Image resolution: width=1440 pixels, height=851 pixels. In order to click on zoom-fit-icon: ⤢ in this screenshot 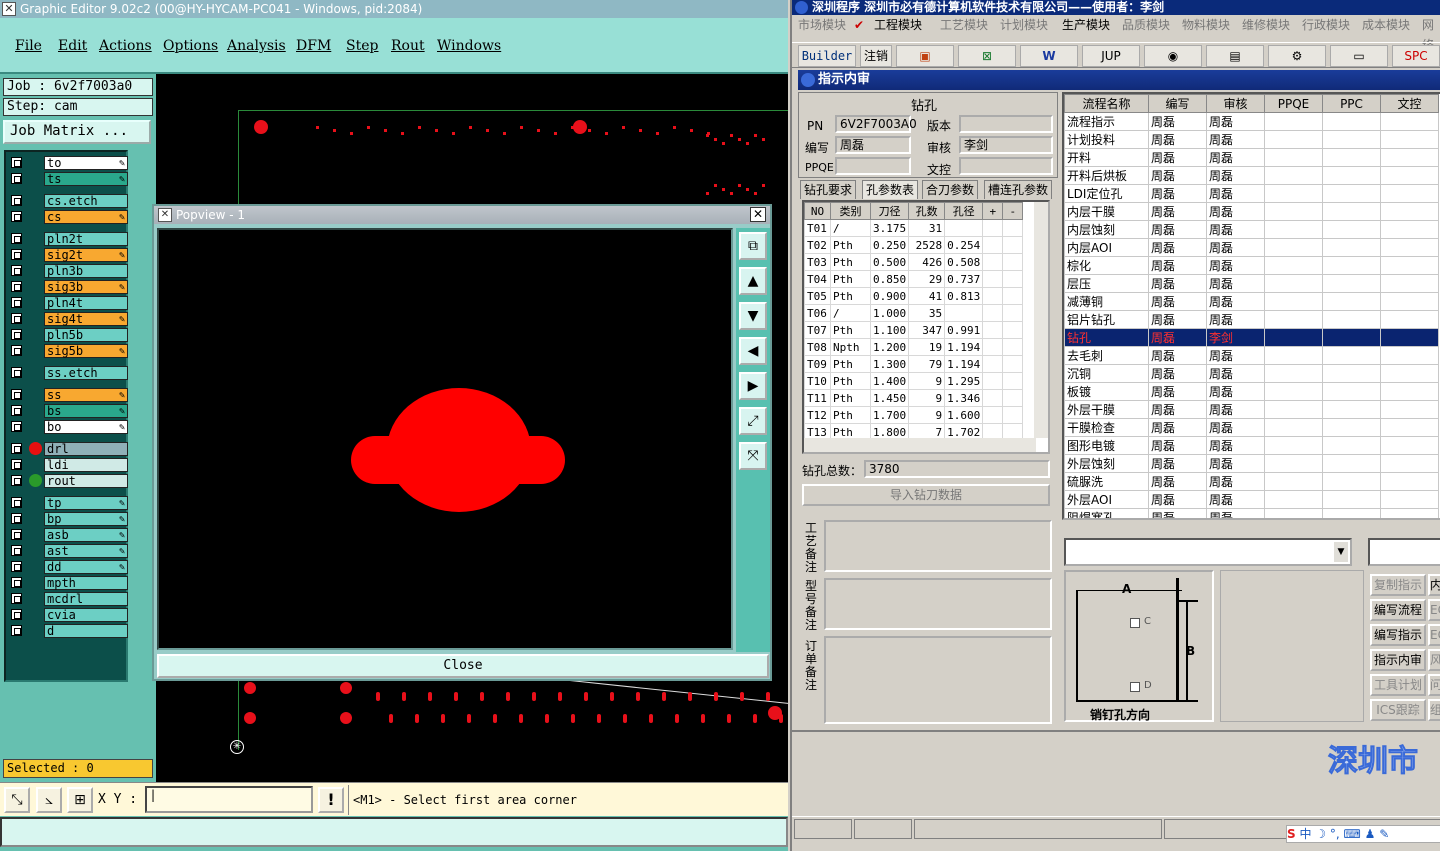, I will do `click(753, 421)`.